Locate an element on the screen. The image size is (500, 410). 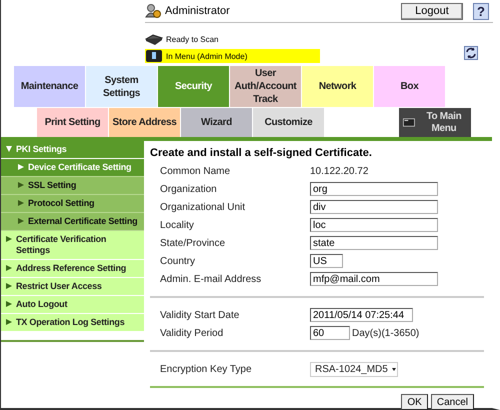
sidebar-item: Address Reference Setting is located at coordinates (72, 269).